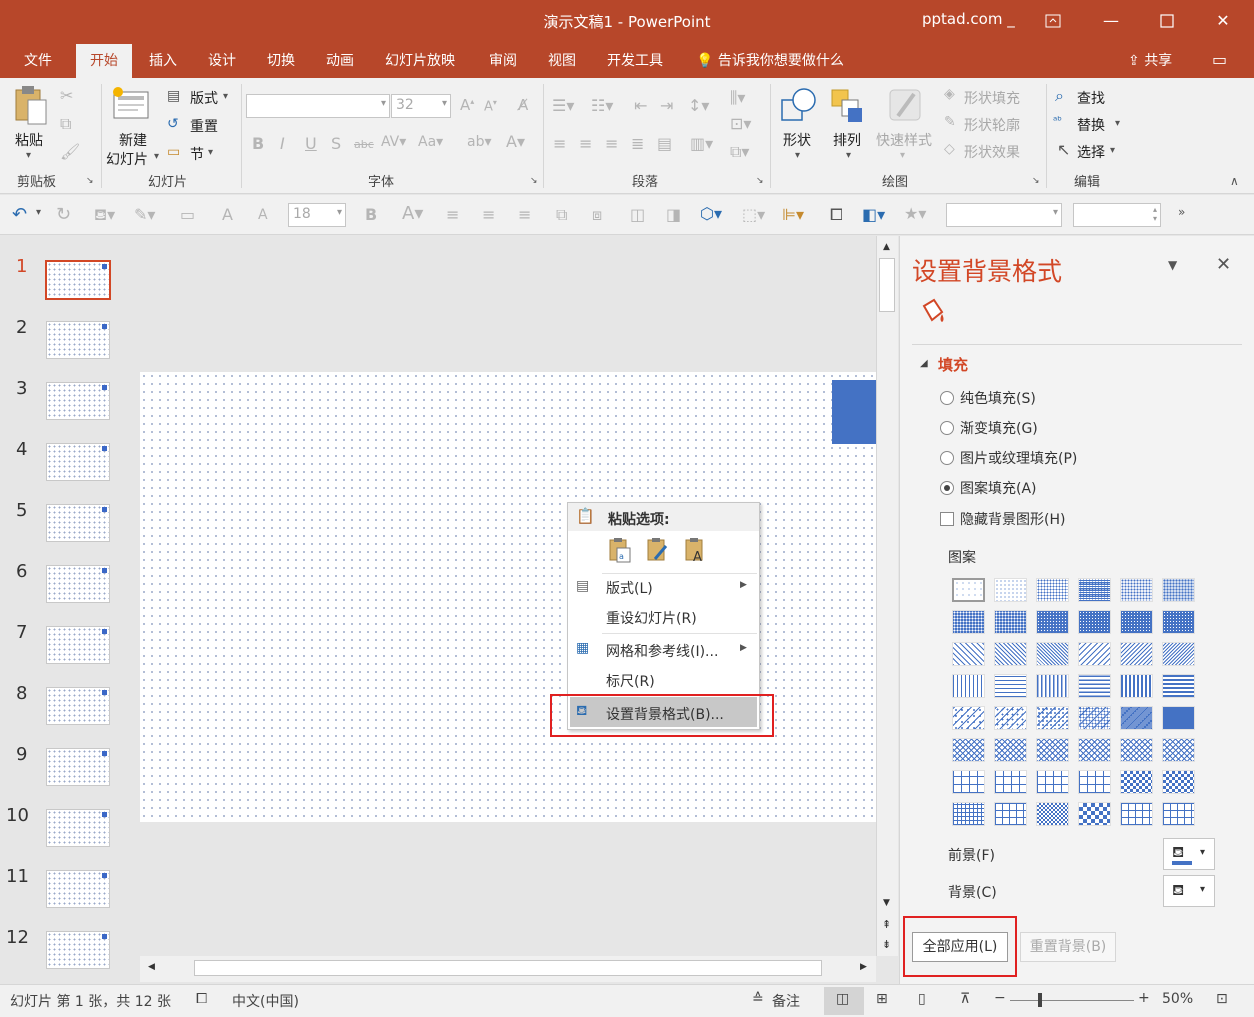  What do you see at coordinates (629, 588) in the screenshot?
I see `menu-item-layout: 版式(L)` at bounding box center [629, 588].